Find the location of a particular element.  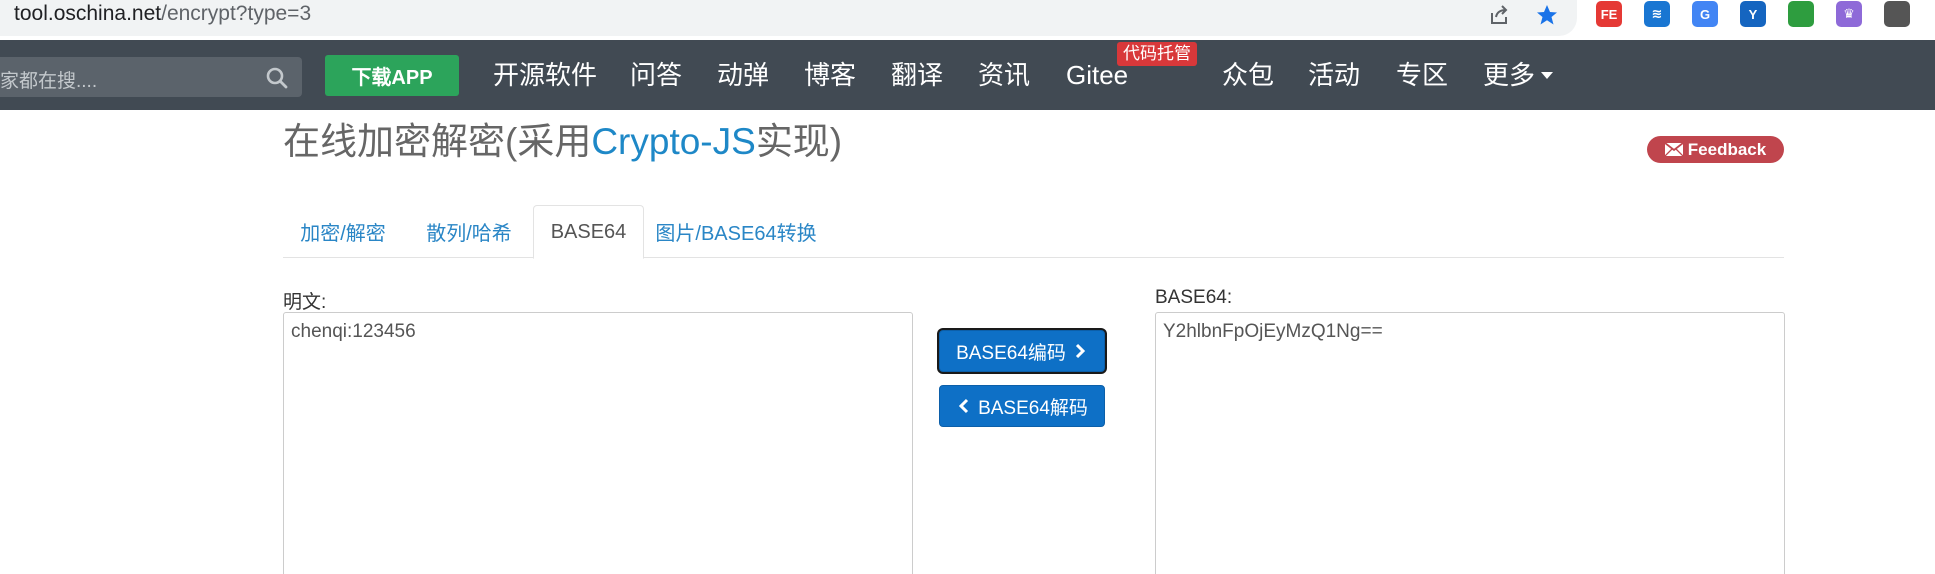

tab-base64: BASE64 is located at coordinates (588, 232).